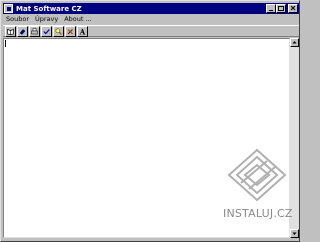 The image size is (320, 242). Describe the element at coordinates (17, 19) in the screenshot. I see `menu-soubor: Soubor` at that location.